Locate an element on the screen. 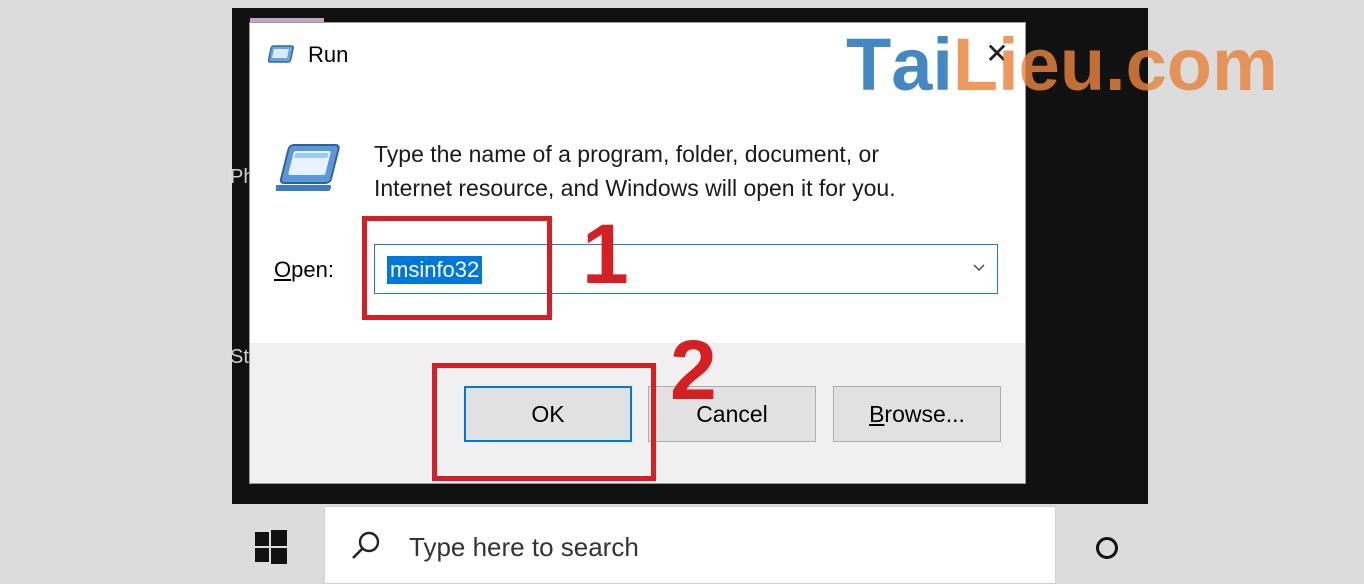 This screenshot has width=1364, height=584. run-large-icon is located at coordinates (308, 170).